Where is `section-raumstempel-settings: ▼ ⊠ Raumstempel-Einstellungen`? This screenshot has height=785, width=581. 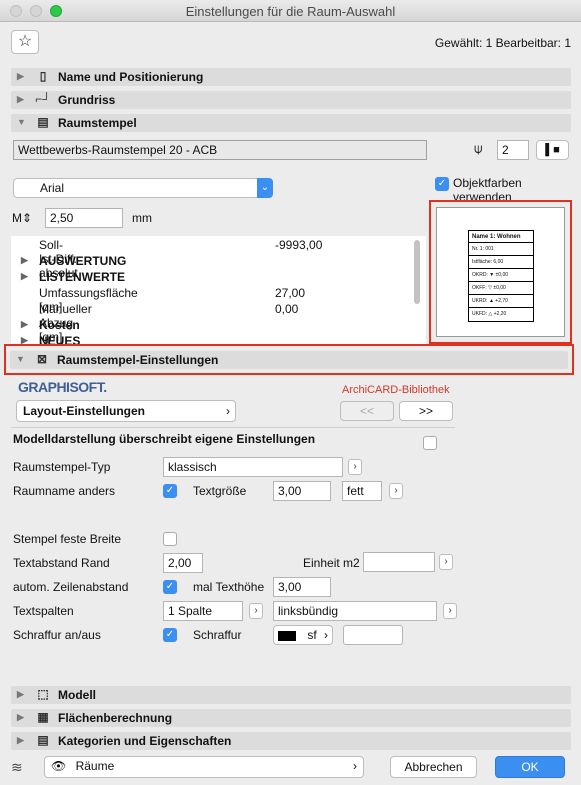
section-raumstempel-settings: ▼ ⊠ Raumstempel-Einstellungen is located at coordinates (289, 360).